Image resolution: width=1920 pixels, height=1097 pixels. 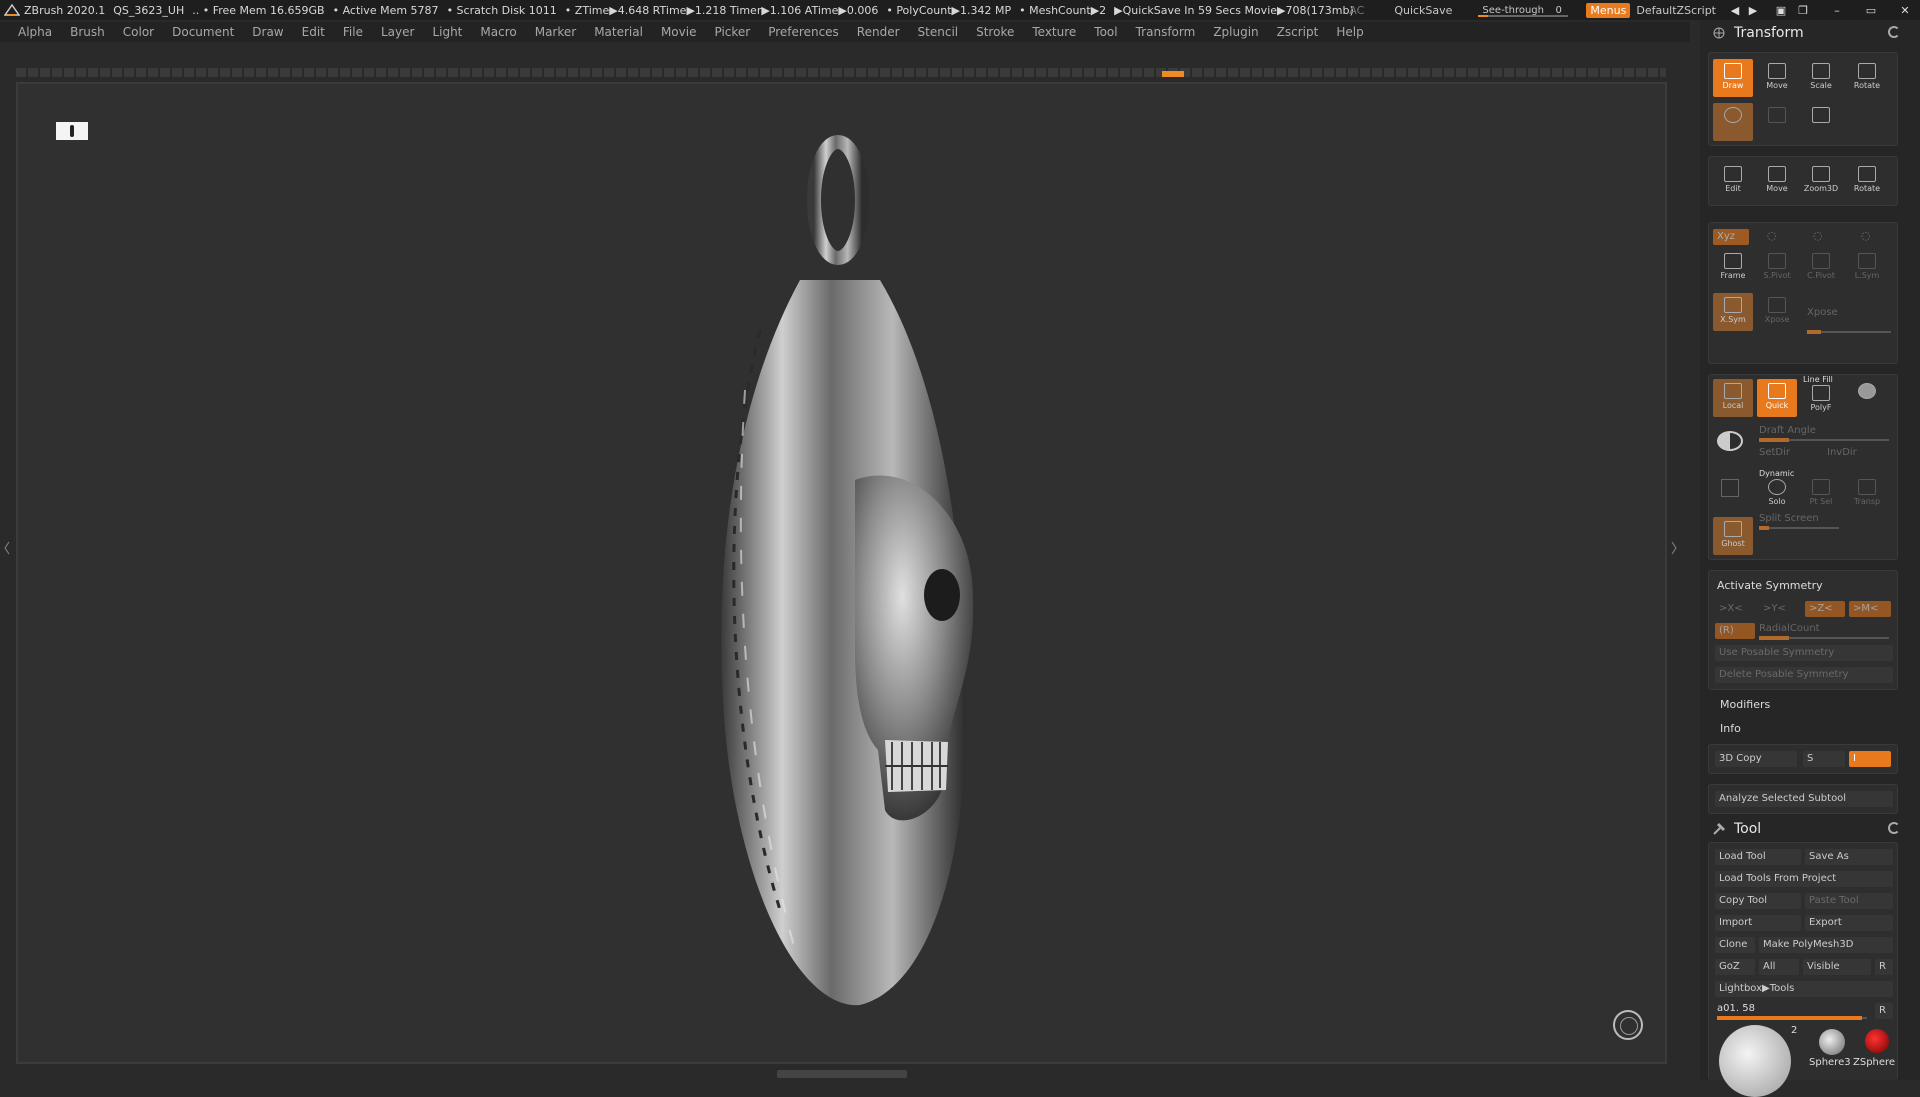 What do you see at coordinates (938, 32) in the screenshot?
I see `menu-stencil: Stencil` at bounding box center [938, 32].